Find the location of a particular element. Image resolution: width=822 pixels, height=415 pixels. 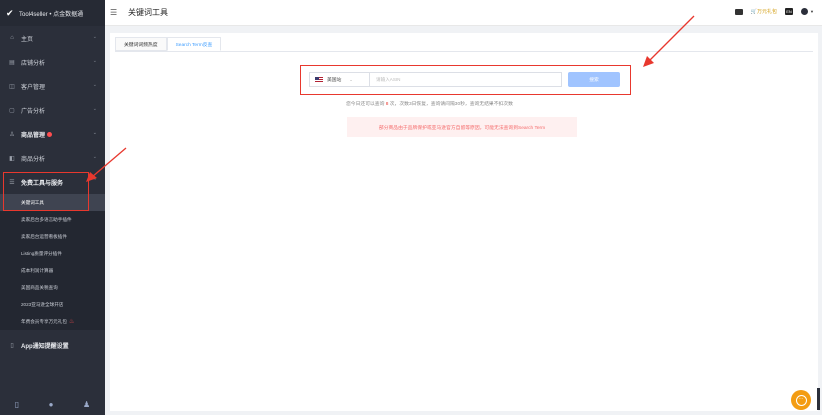

chat-icon: ··· is located at coordinates (801, 400).